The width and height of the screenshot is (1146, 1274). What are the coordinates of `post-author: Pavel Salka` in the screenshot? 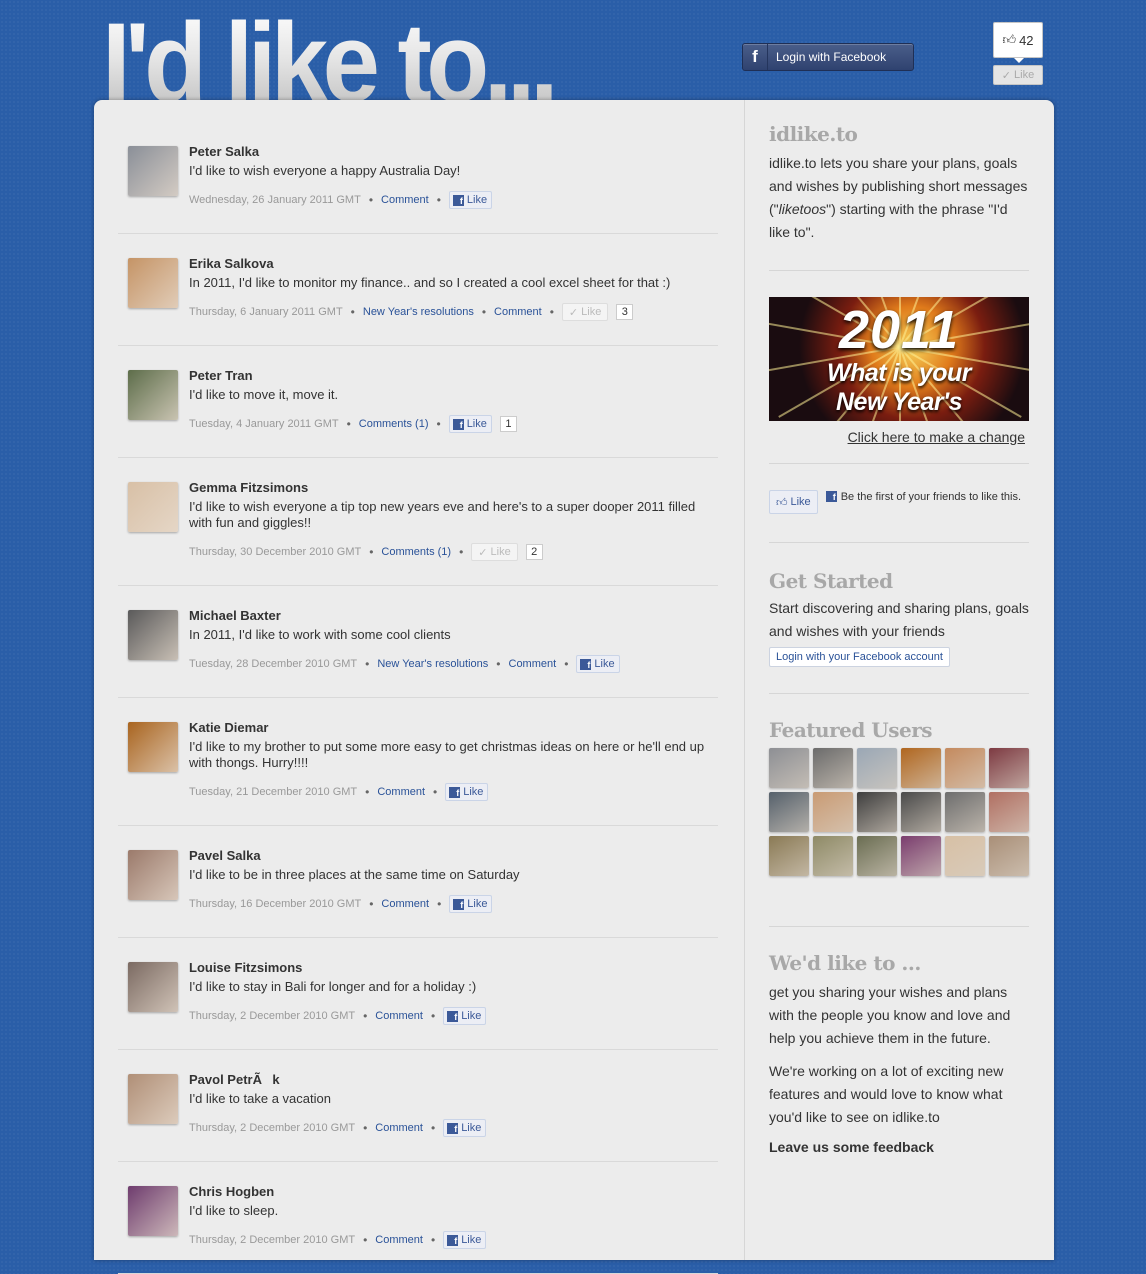 It's located at (449, 856).